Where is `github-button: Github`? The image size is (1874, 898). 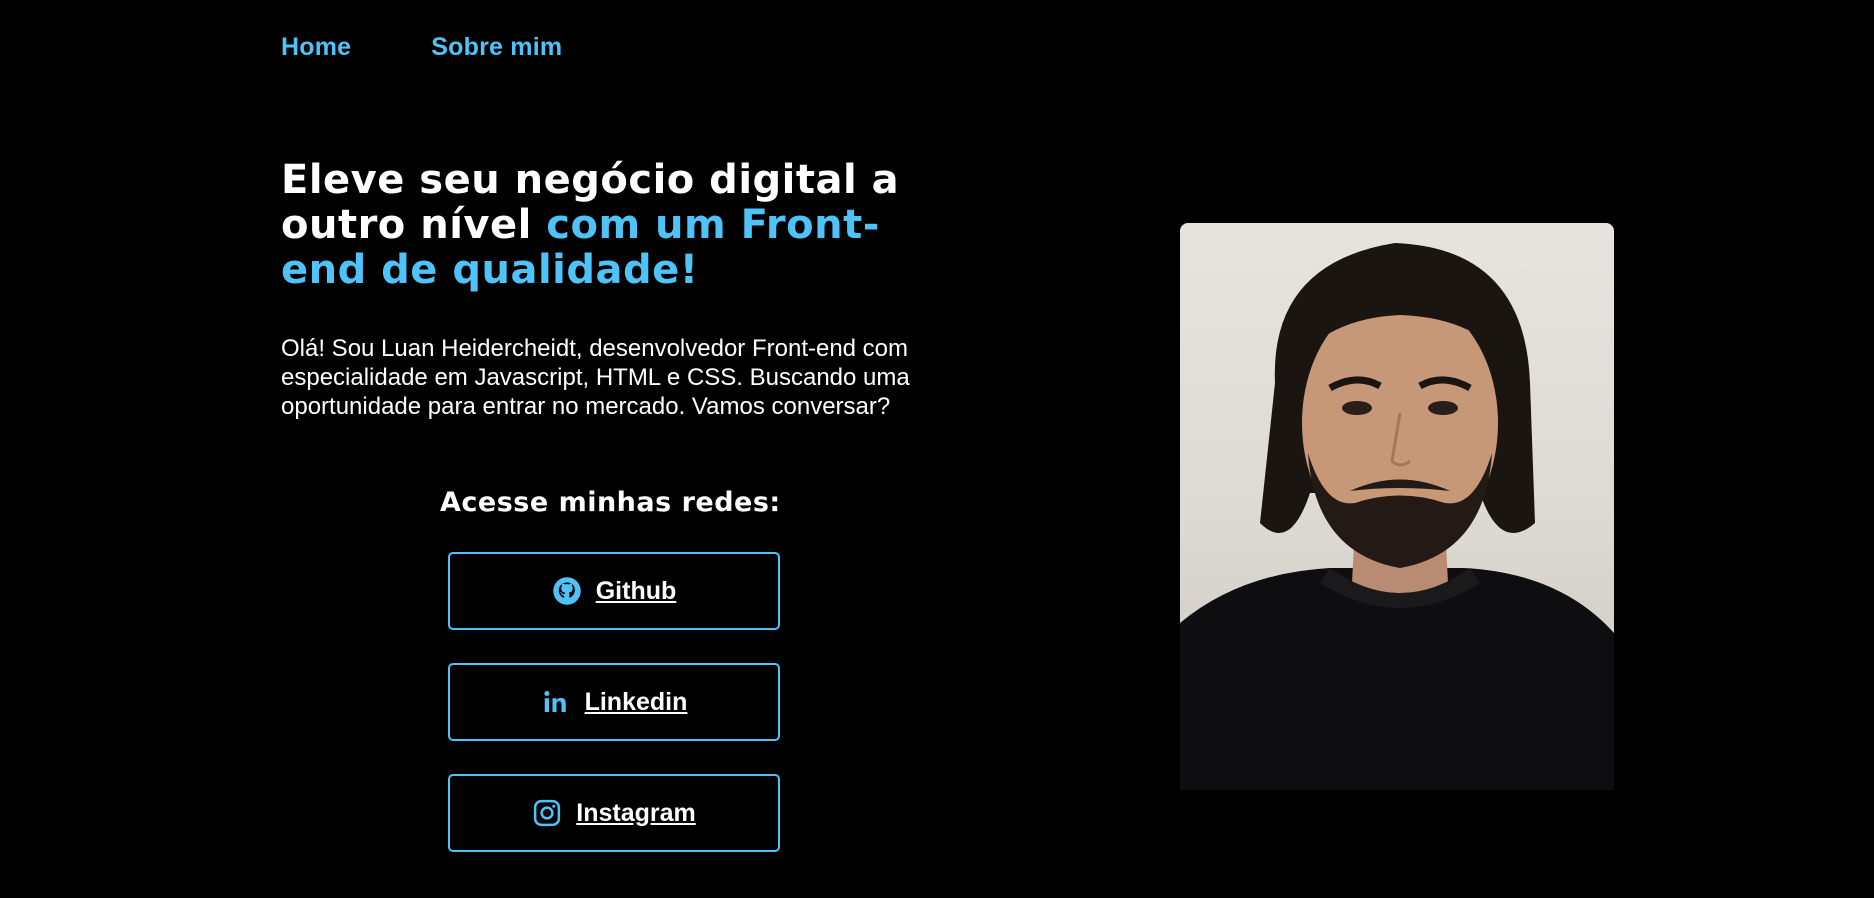
github-button: Github is located at coordinates (614, 591).